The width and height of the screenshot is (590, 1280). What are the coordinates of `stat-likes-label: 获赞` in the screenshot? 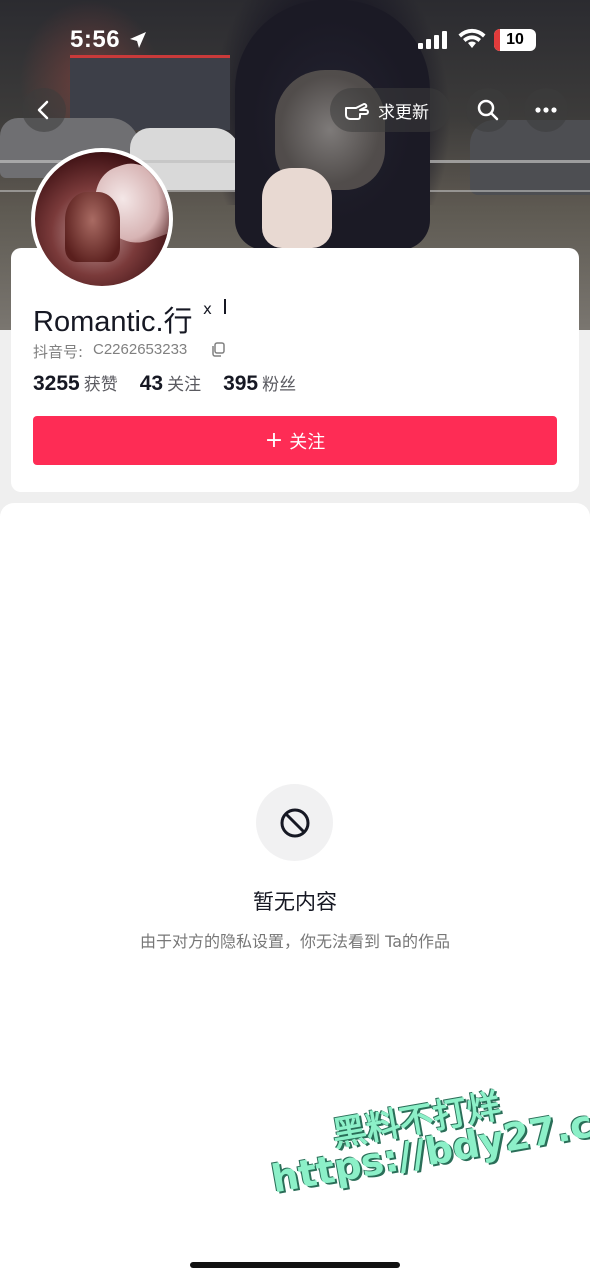 It's located at (100, 385).